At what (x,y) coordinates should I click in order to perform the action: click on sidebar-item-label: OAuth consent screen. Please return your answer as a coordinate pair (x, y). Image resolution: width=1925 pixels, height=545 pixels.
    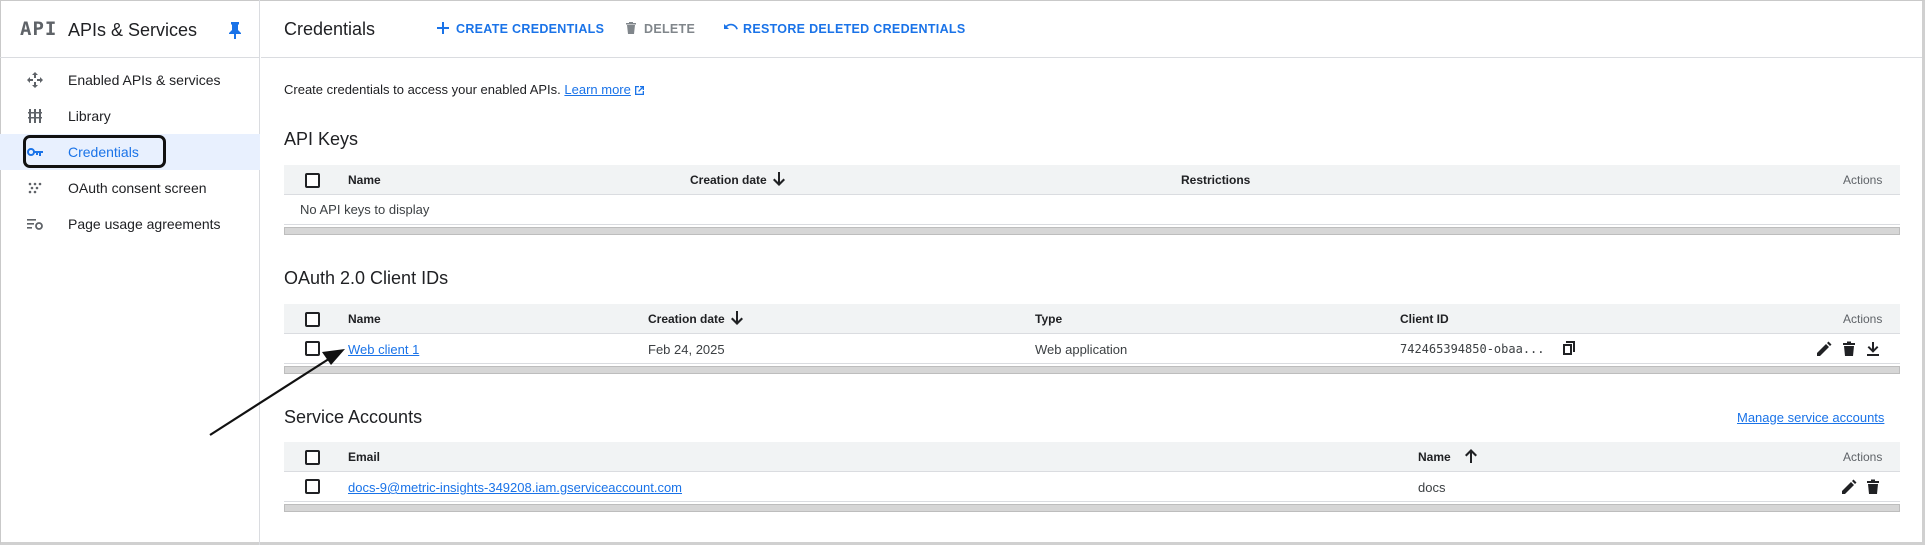
    Looking at the image, I should click on (137, 188).